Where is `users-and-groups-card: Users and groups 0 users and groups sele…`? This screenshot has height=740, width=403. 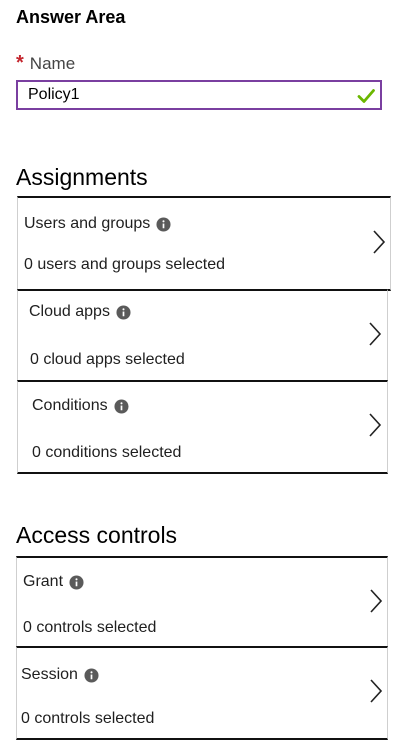 users-and-groups-card: Users and groups 0 users and groups sele… is located at coordinates (204, 243).